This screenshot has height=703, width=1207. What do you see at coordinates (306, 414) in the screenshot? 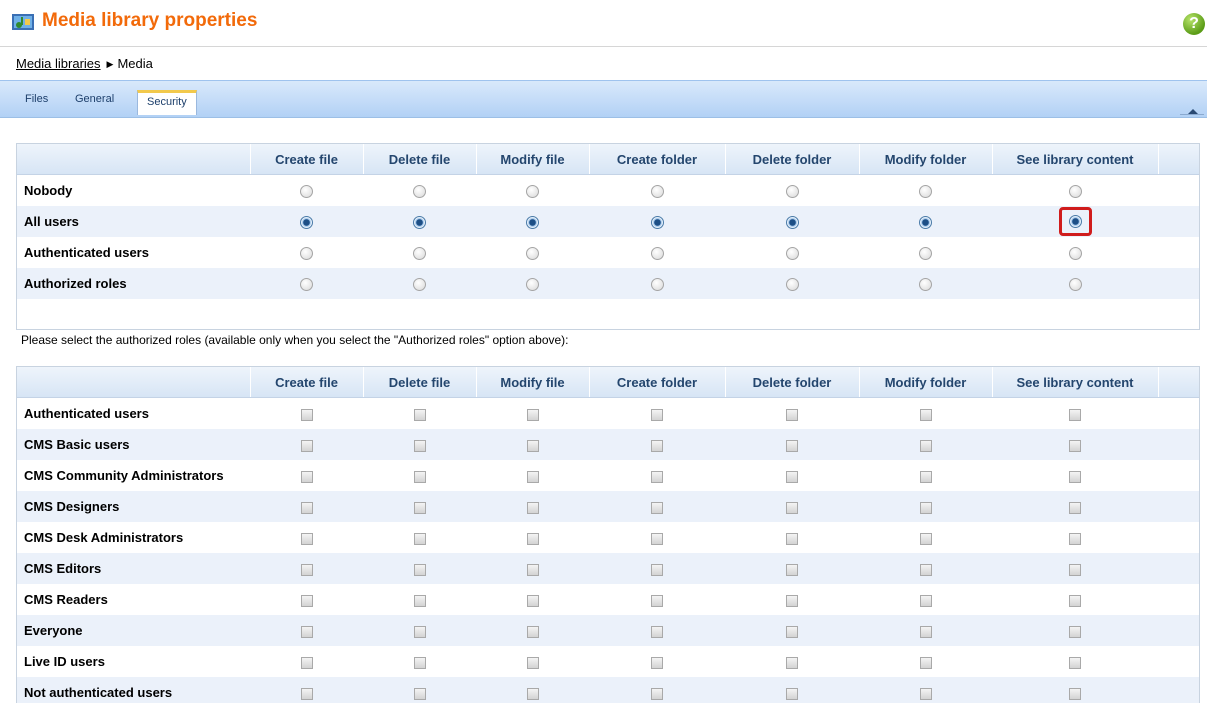
I see `checkbox-authenticated-users-create-file` at bounding box center [306, 414].